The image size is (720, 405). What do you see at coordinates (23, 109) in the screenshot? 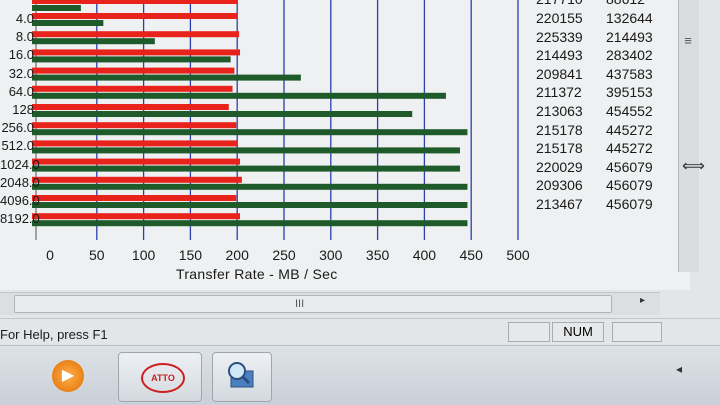
I see `y-tick-label: 128` at bounding box center [23, 109].